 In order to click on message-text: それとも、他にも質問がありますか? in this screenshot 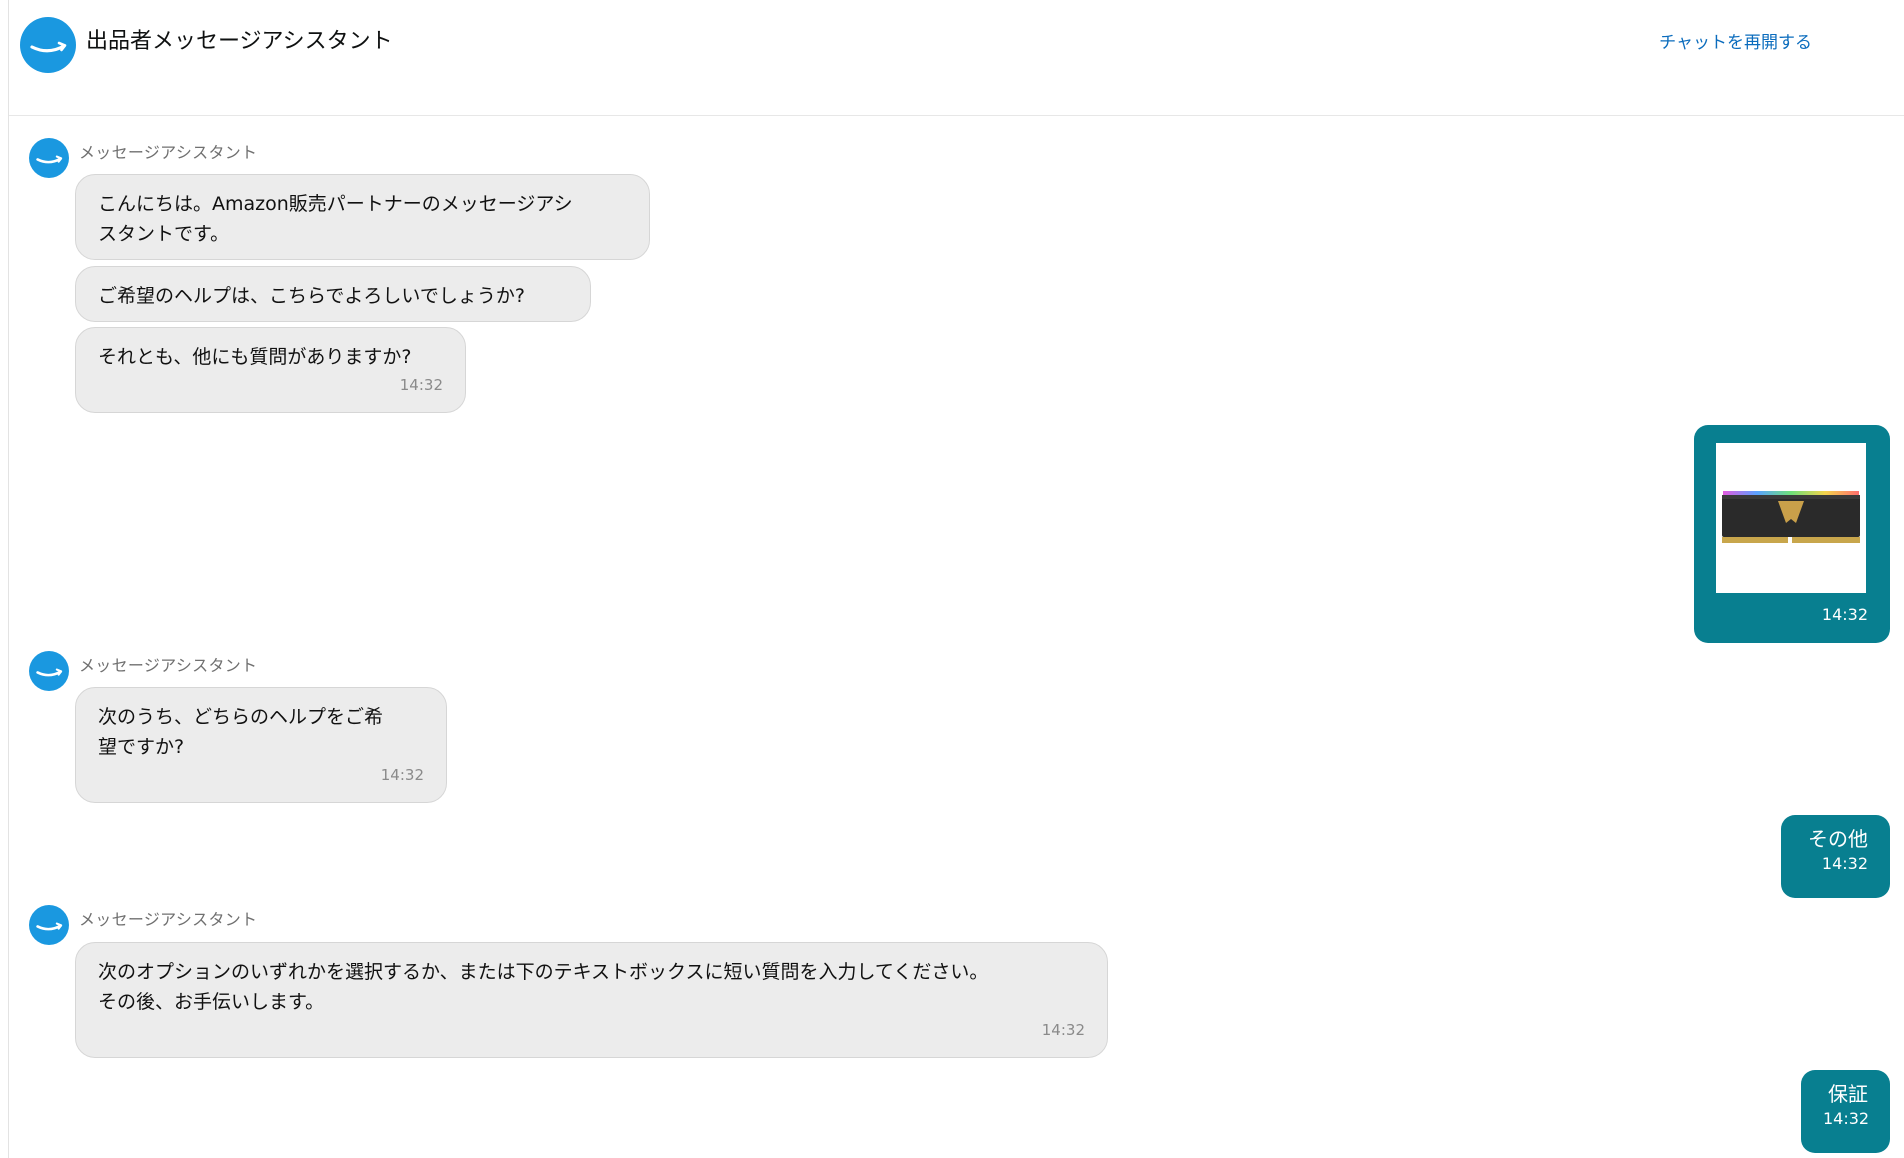, I will do `click(255, 357)`.